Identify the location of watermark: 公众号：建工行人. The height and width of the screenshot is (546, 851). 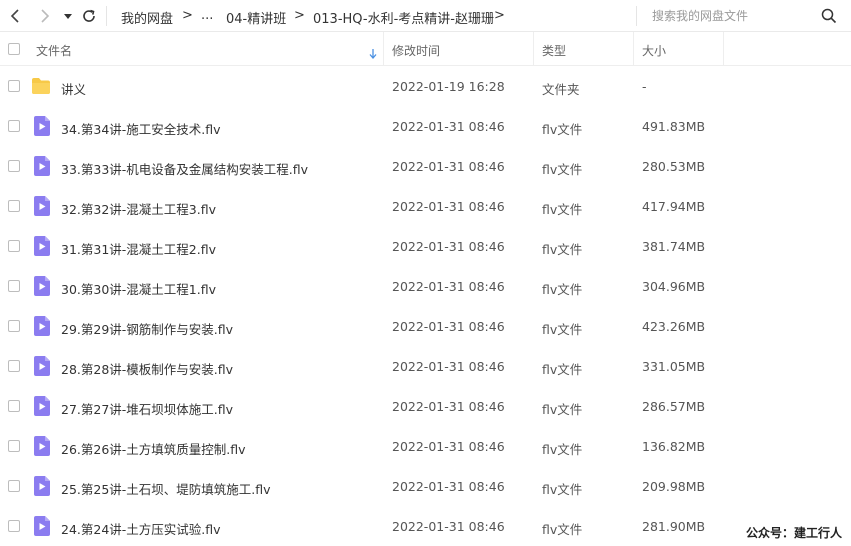
(794, 532).